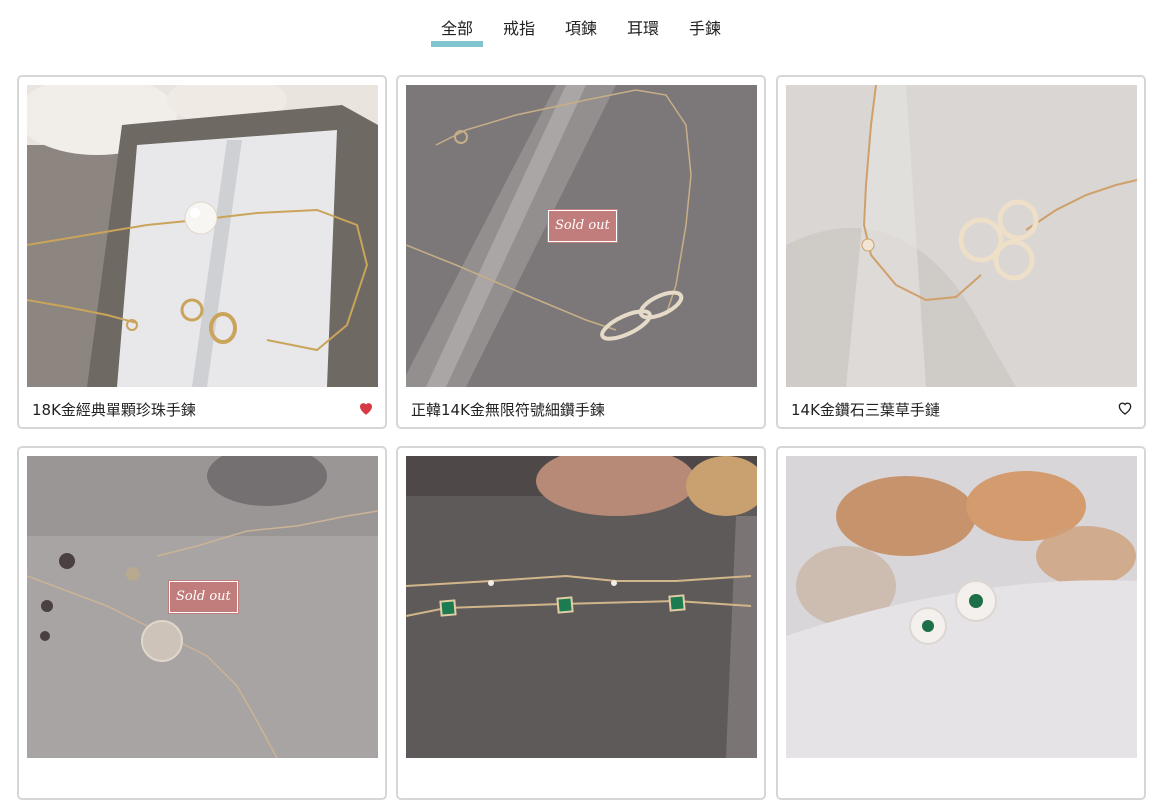  Describe the element at coordinates (519, 31) in the screenshot. I see `tab-rings: 戒指` at that location.